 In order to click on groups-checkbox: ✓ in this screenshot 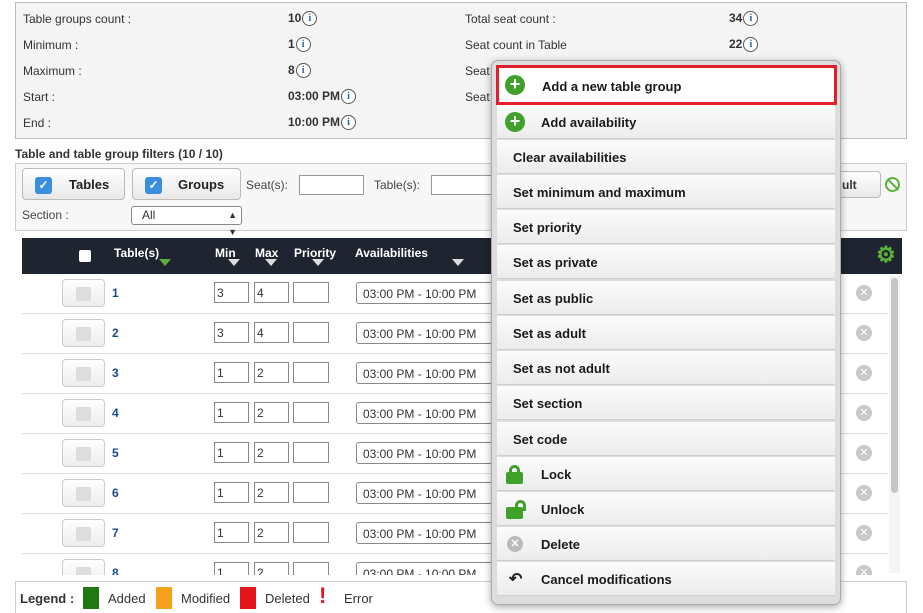, I will do `click(153, 185)`.